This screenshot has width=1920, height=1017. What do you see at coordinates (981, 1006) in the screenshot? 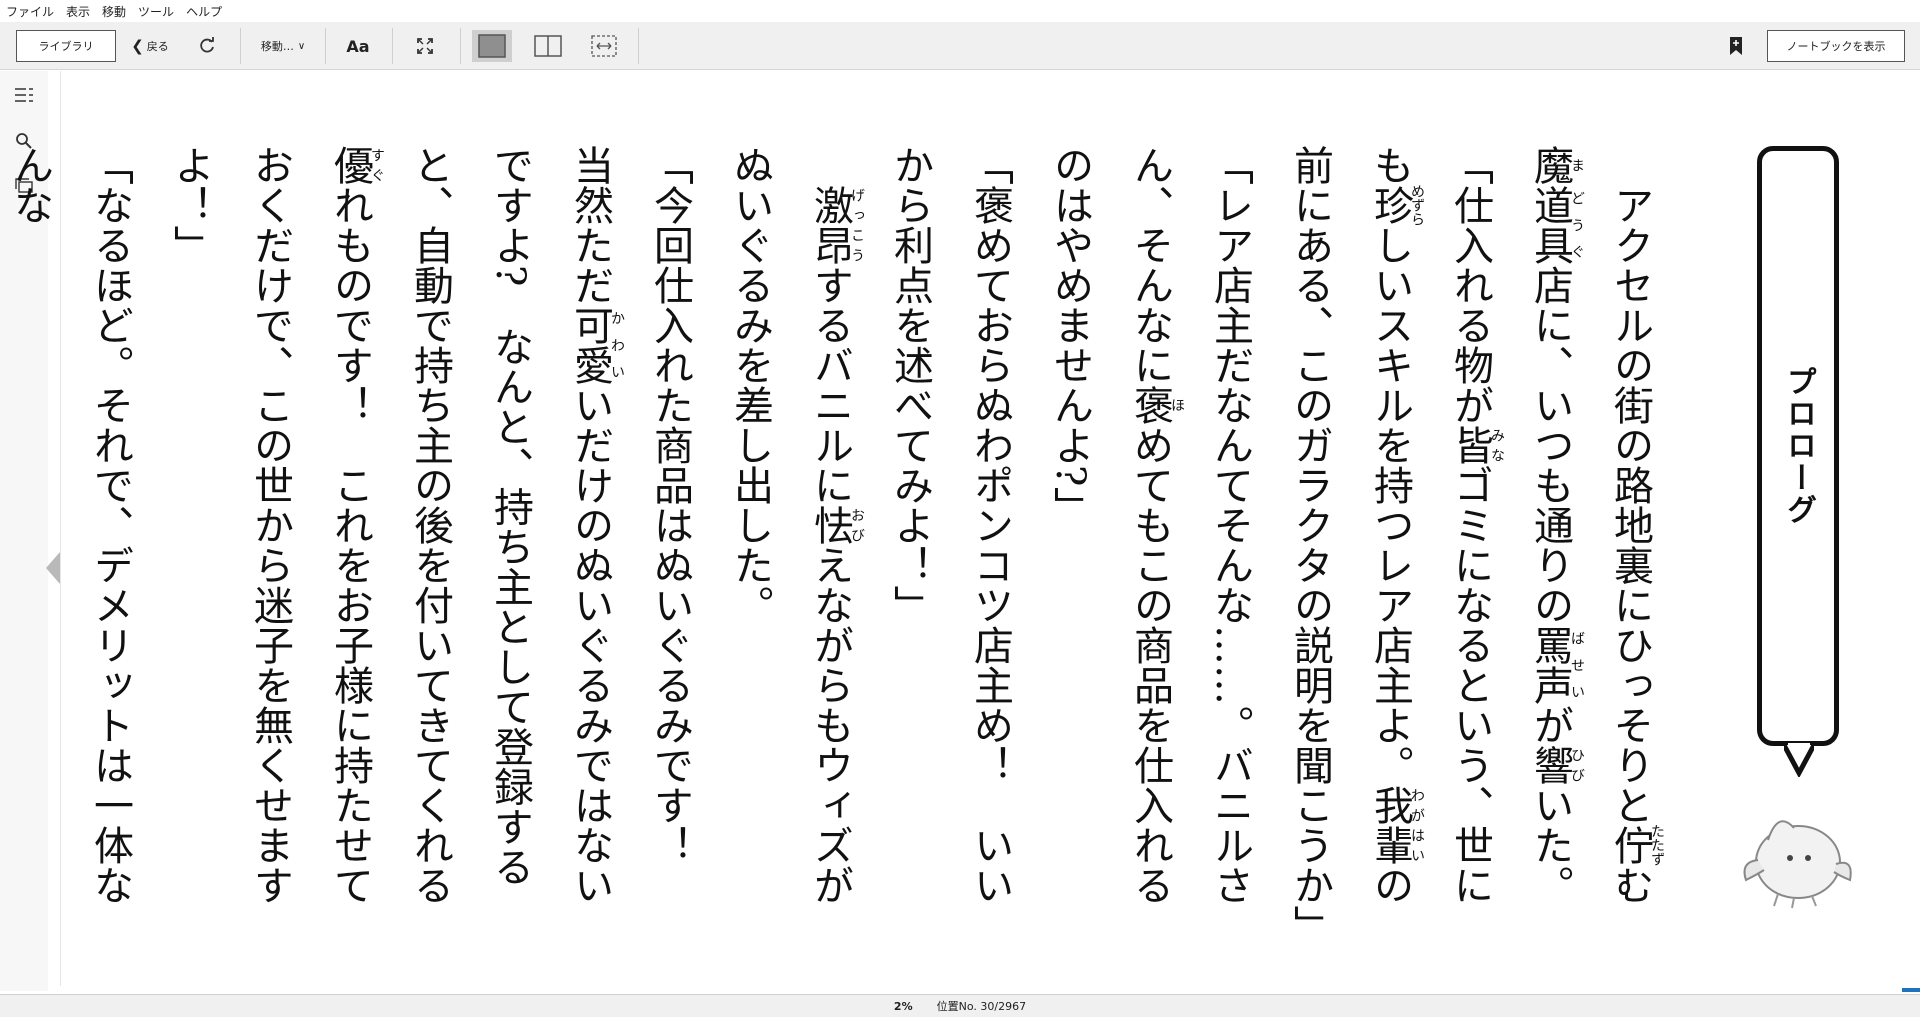
I see `location-readout: 位置No. 30/2967` at bounding box center [981, 1006].